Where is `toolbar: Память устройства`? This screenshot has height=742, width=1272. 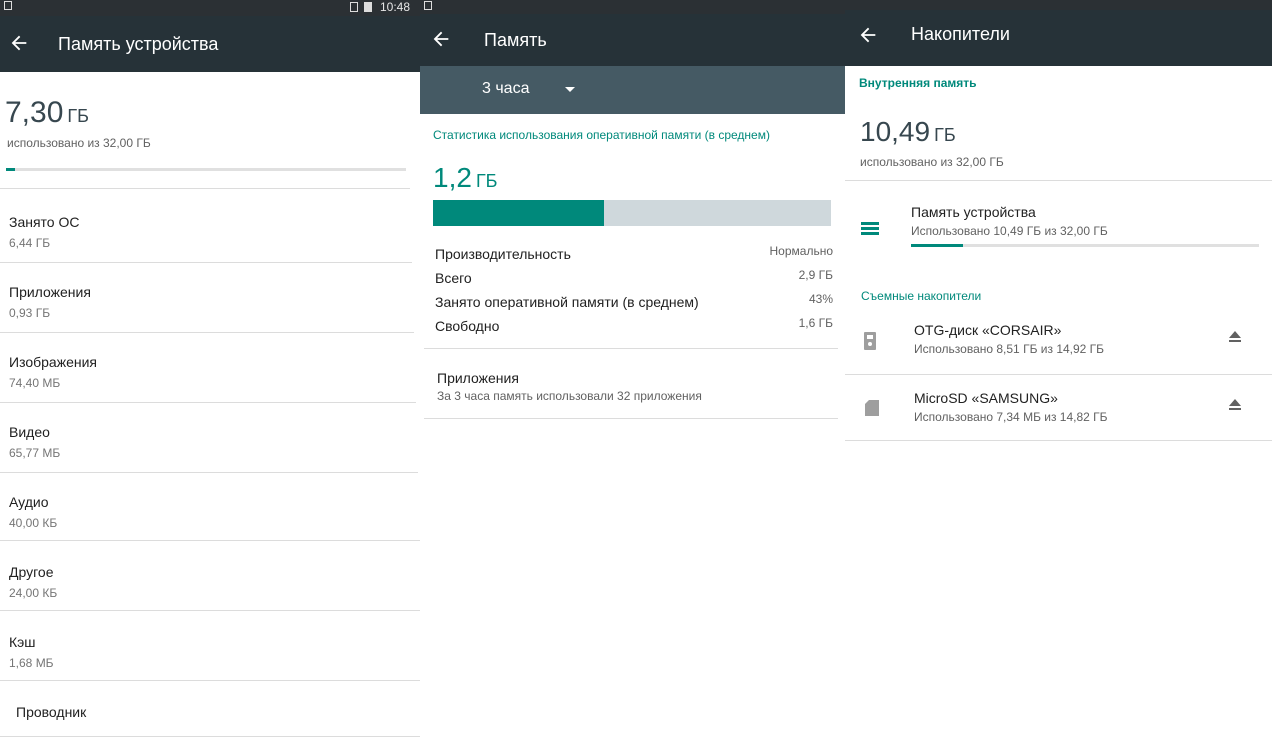
toolbar: Память устройства is located at coordinates (210, 44).